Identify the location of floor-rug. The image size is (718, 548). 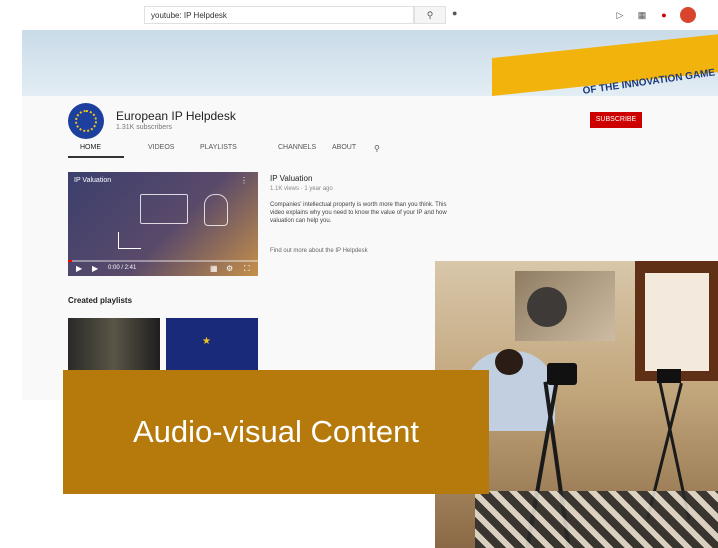
(596, 519).